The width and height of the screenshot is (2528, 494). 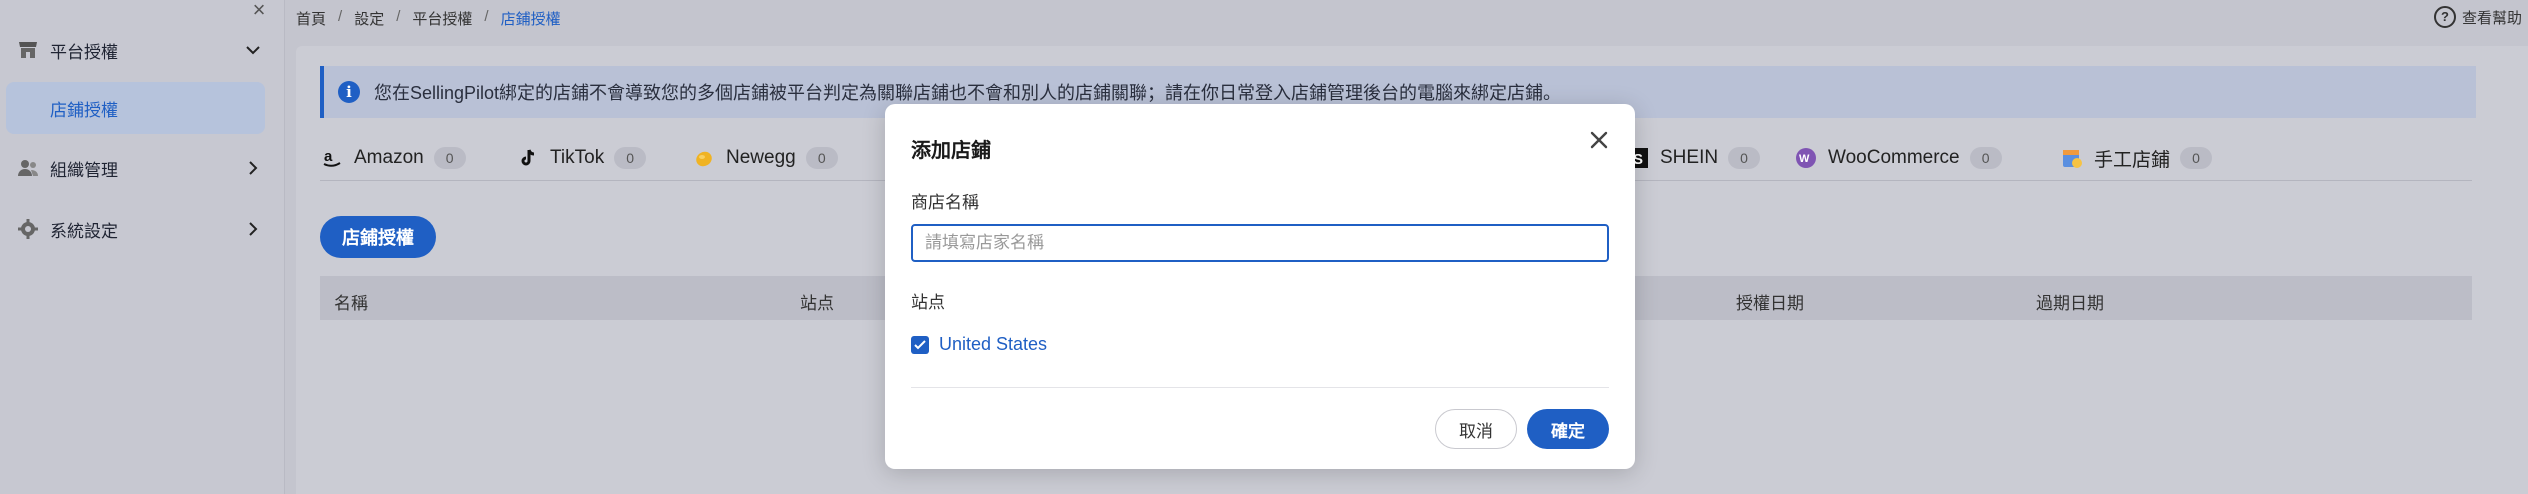 I want to click on confirm-button: 確定, so click(x=1568, y=429).